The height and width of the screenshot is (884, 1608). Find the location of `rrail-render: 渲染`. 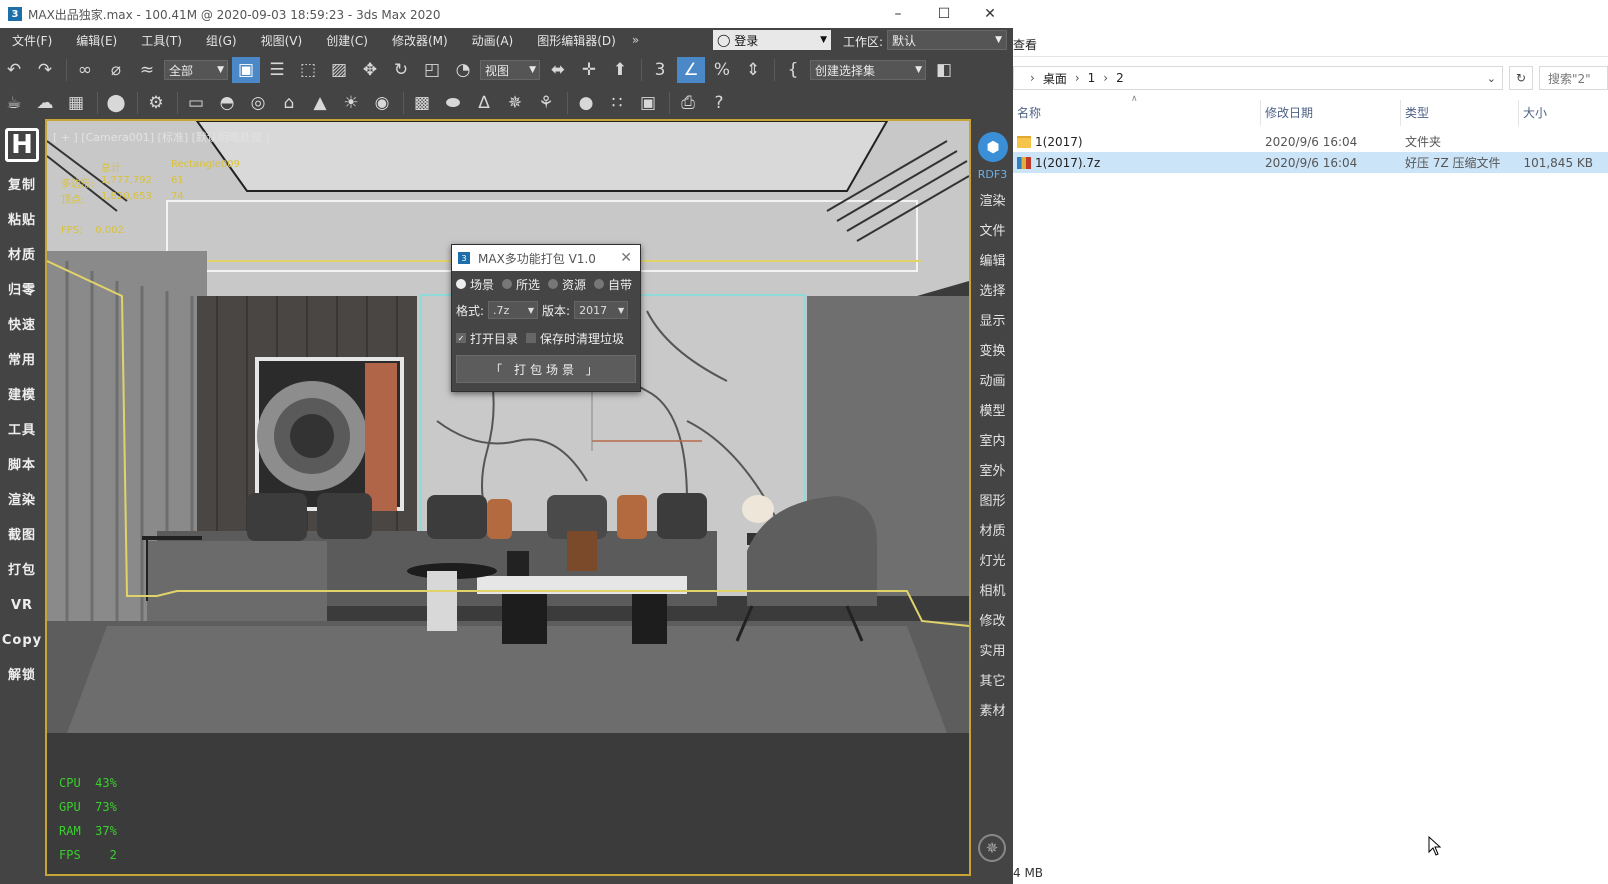

rrail-render: 渲染 is located at coordinates (992, 202).